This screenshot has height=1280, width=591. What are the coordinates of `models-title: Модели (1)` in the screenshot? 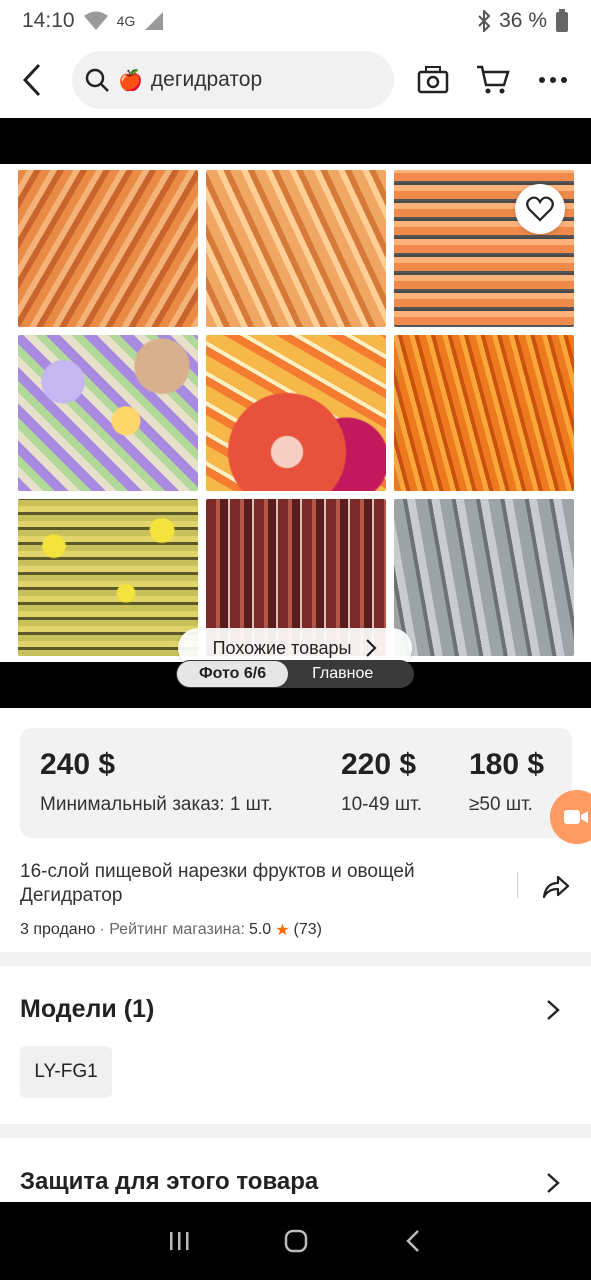 It's located at (87, 1009).